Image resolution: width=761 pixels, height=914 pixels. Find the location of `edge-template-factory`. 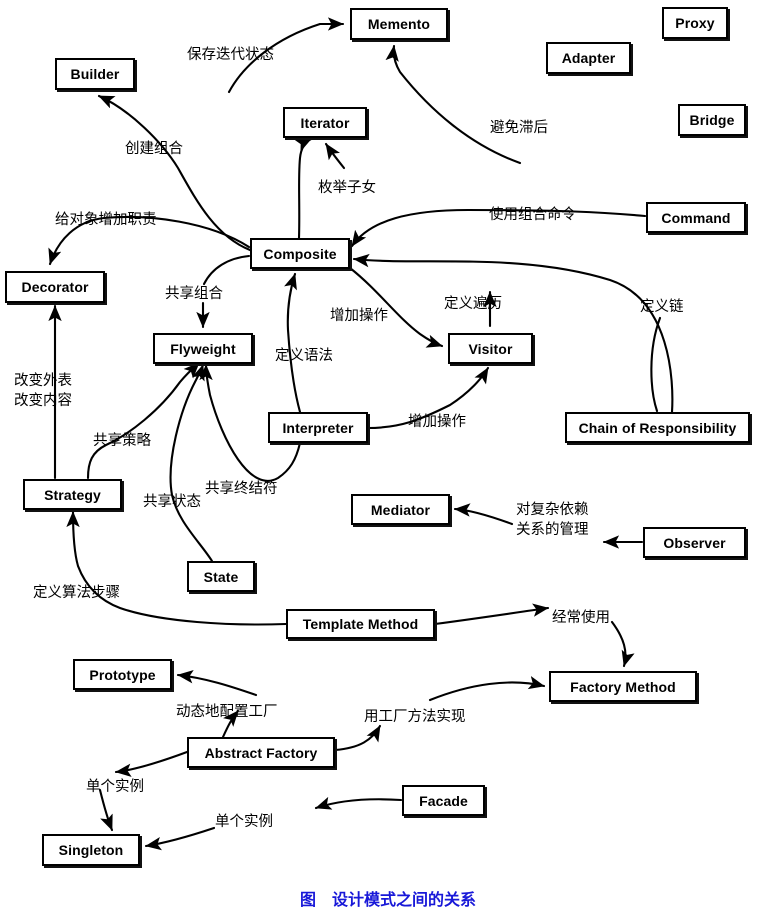

edge-template-factory is located at coordinates (491, 614).